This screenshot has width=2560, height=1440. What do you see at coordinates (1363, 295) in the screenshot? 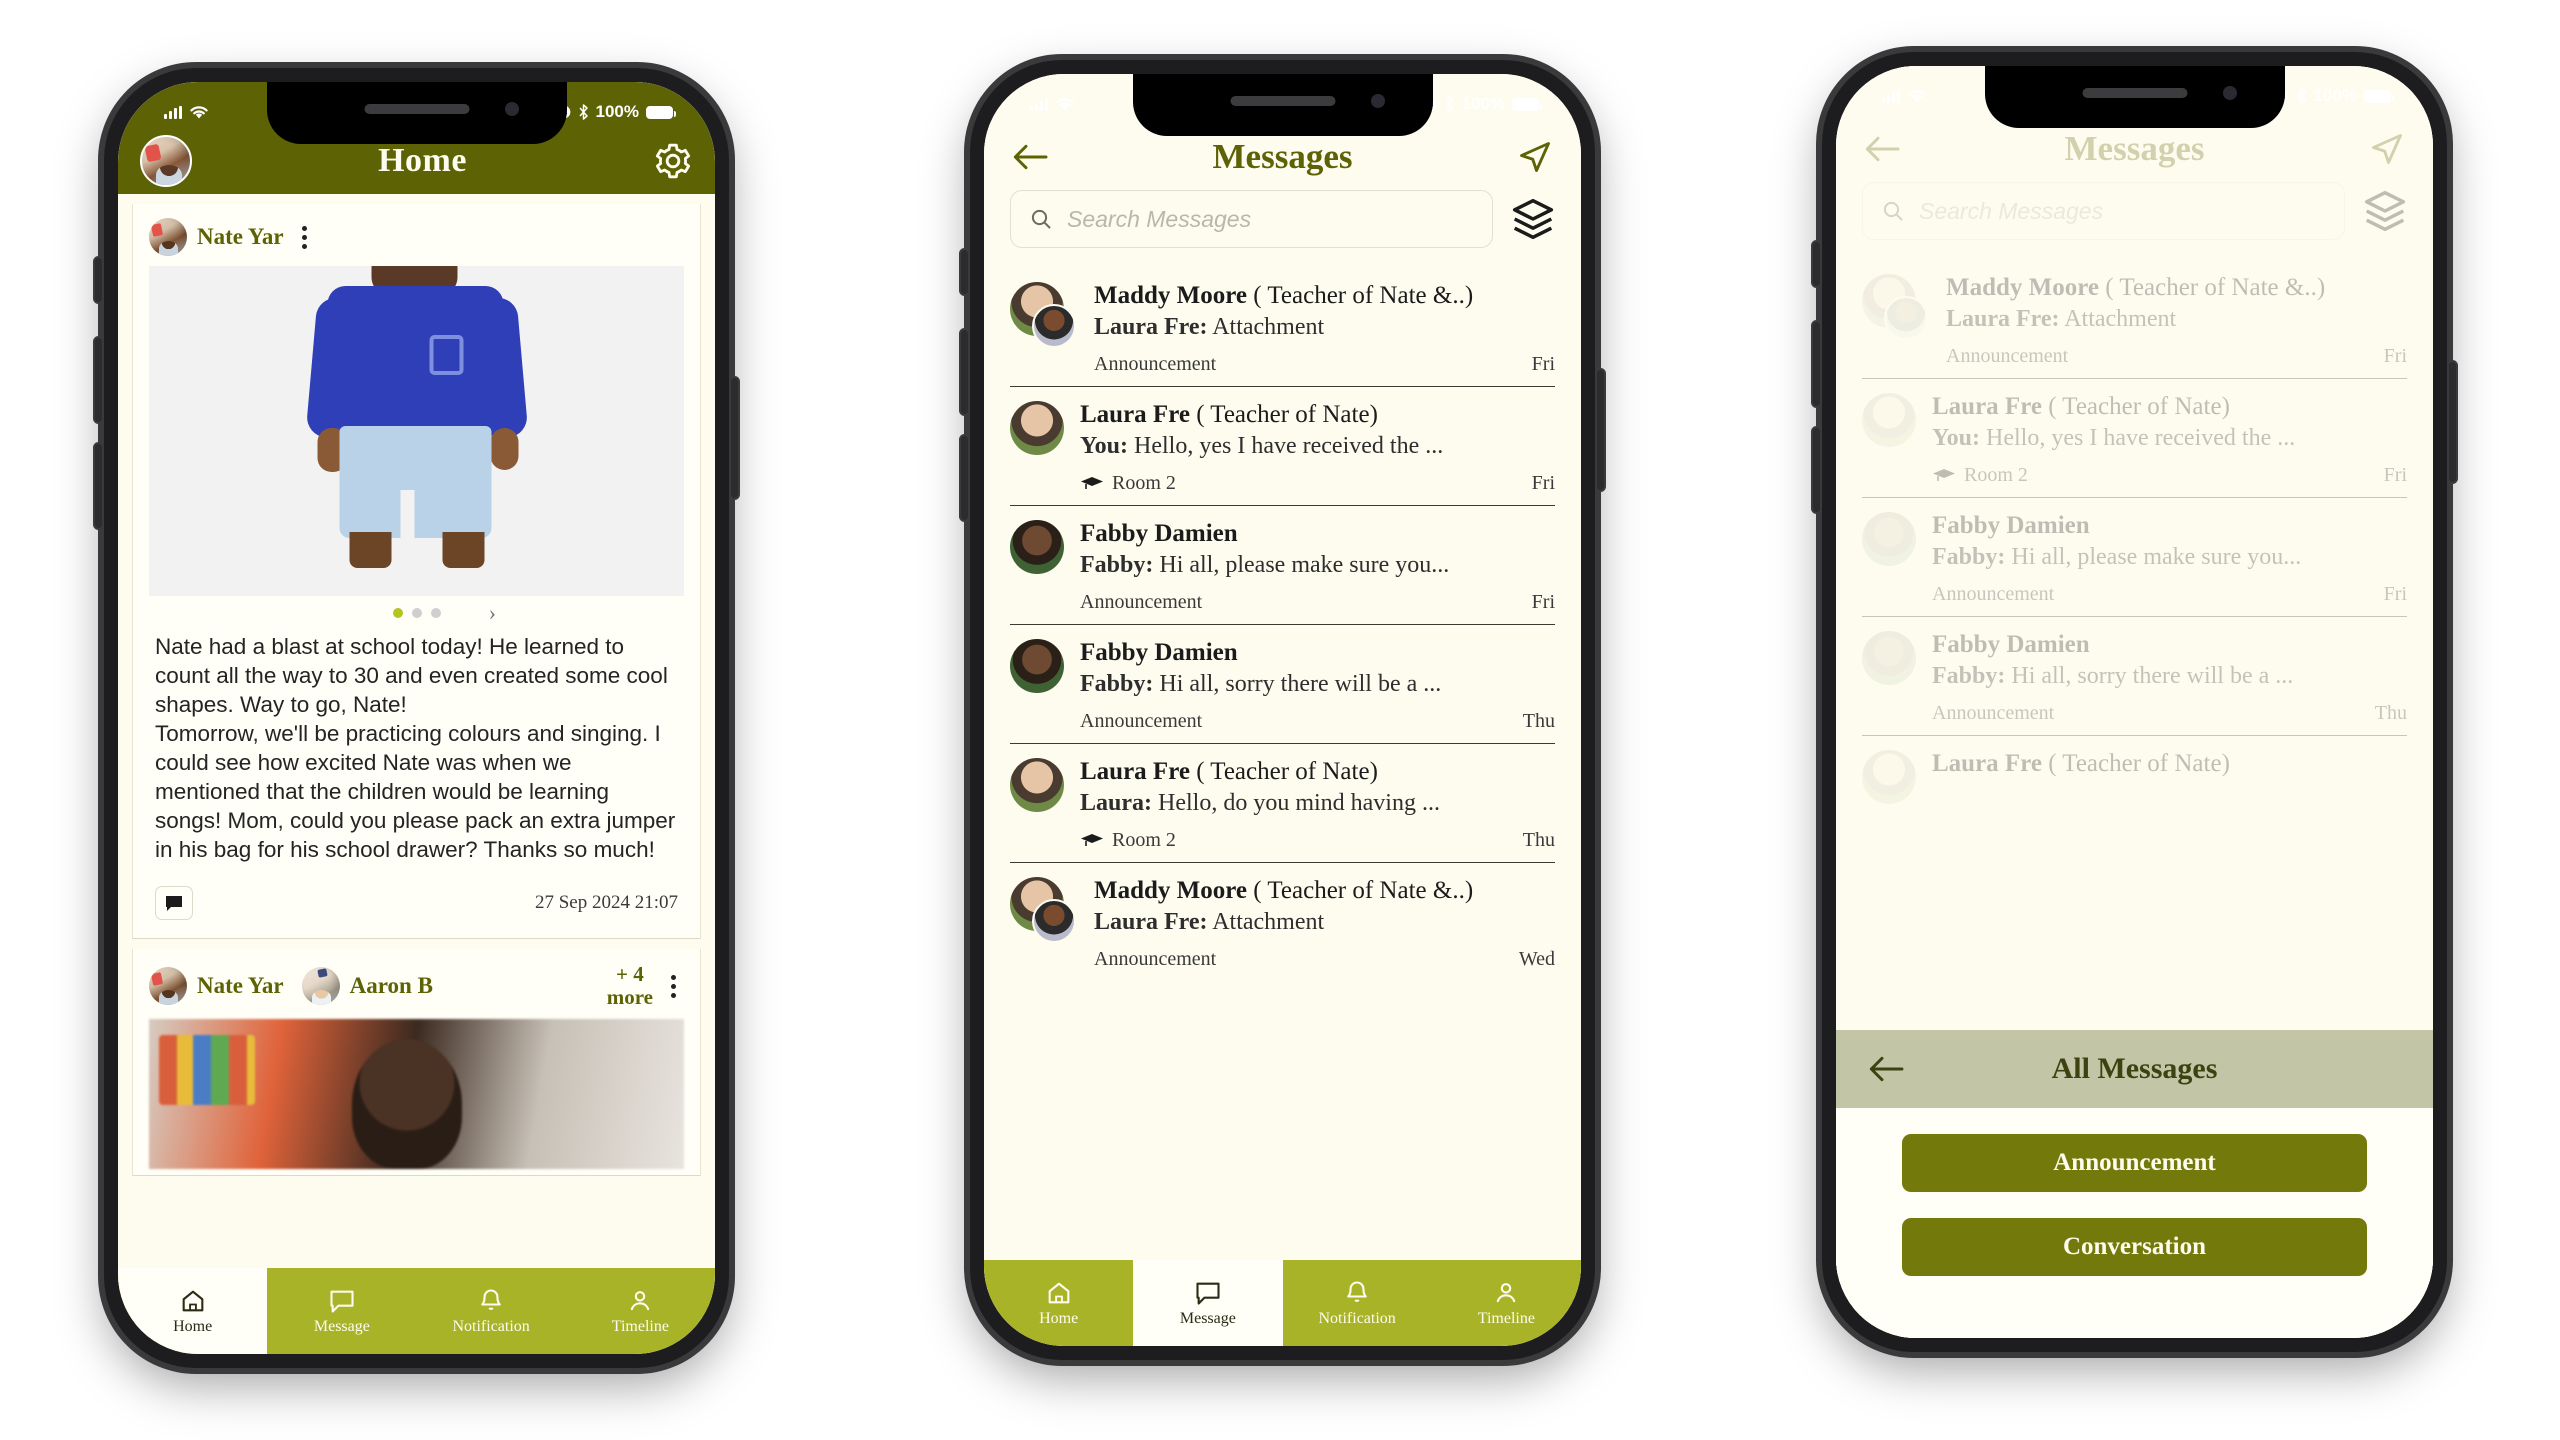
I see `message-sender-role: ( Teacher of Nate &..)` at bounding box center [1363, 295].